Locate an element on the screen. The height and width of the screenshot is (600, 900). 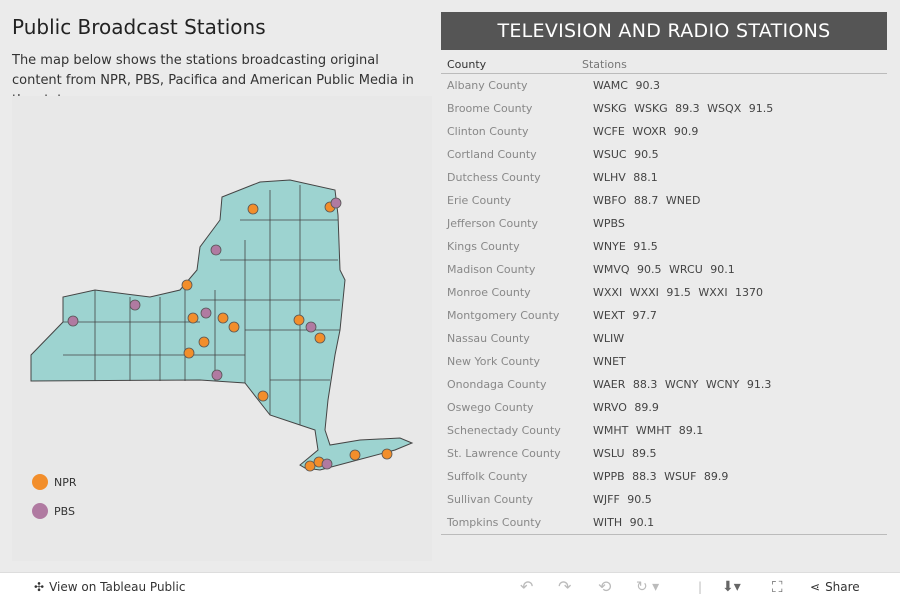
share-button: ⋖ Share is located at coordinates (835, 587).